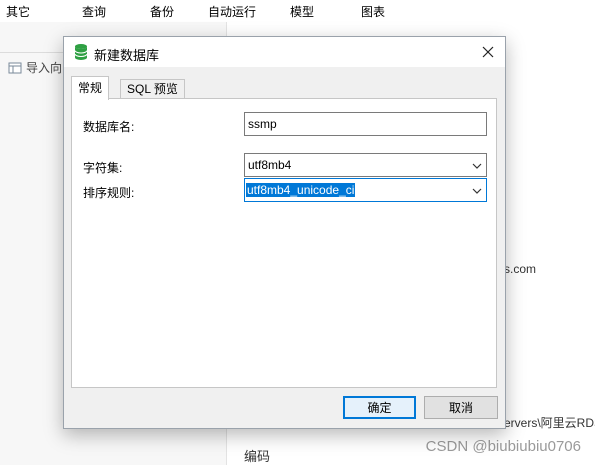  What do you see at coordinates (127, 55) in the screenshot?
I see `dialog-title: 新建数据库` at bounding box center [127, 55].